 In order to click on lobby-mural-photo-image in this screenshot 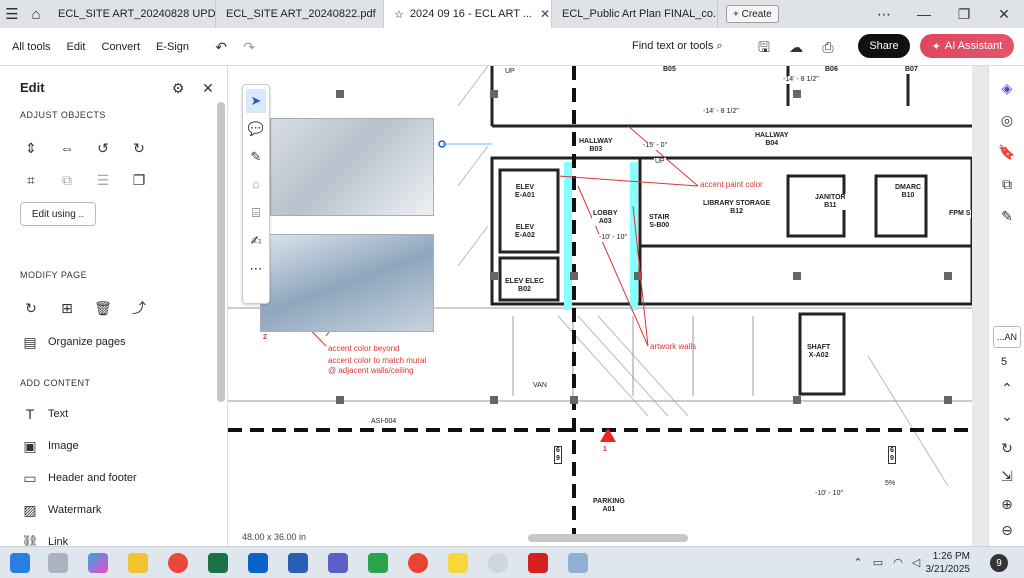, I will do `click(347, 283)`.